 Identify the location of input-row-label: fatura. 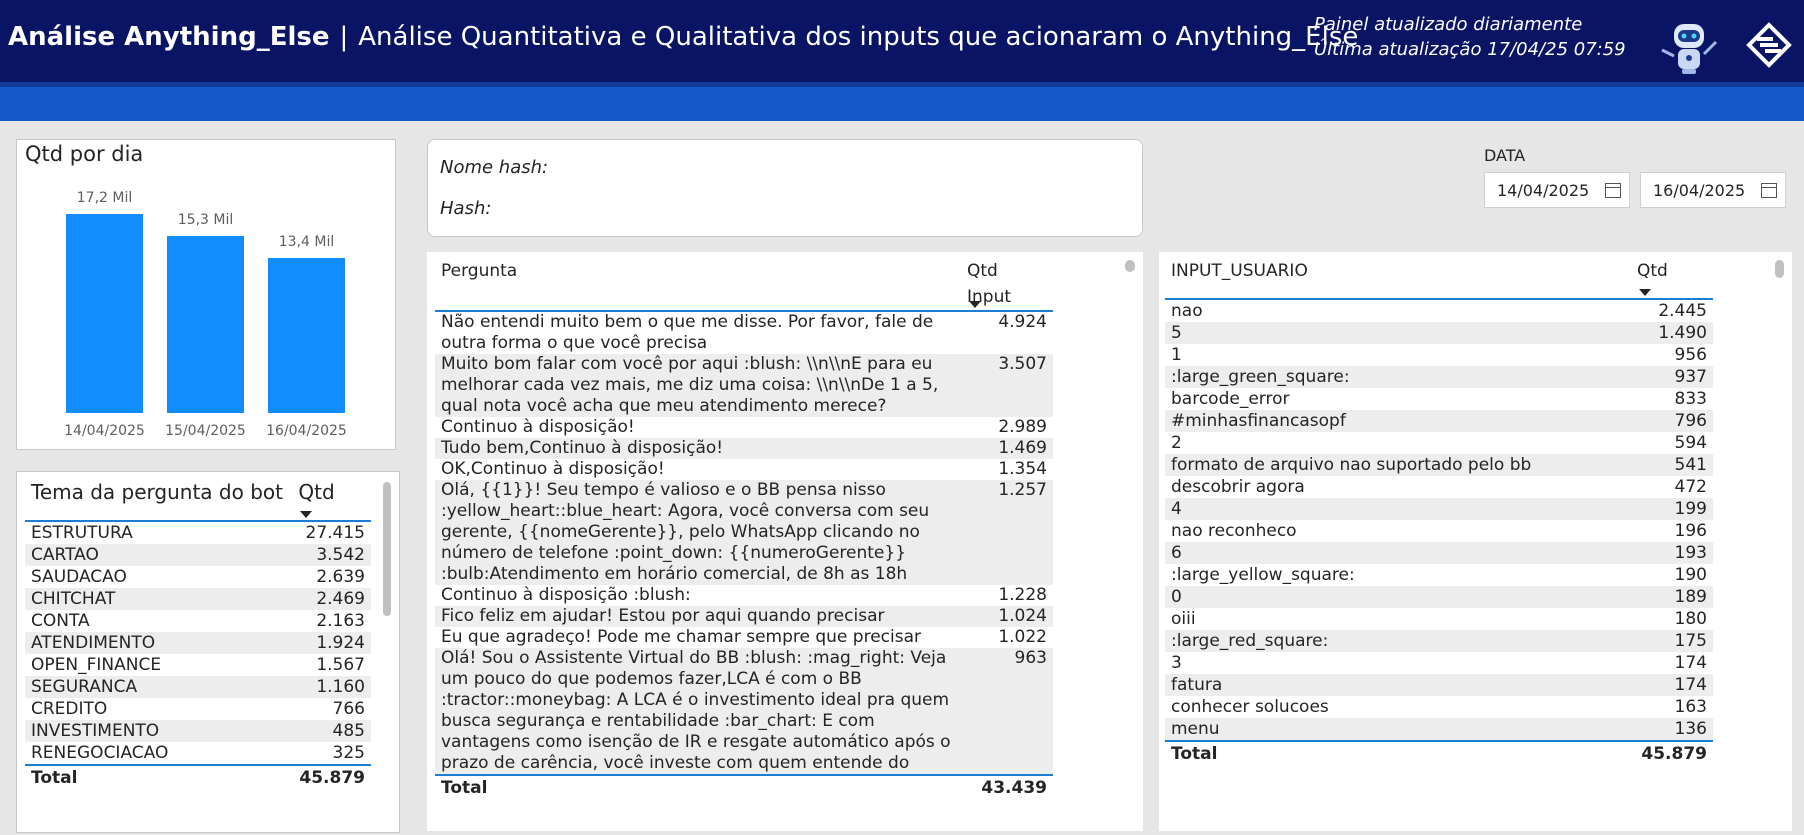
(1398, 685).